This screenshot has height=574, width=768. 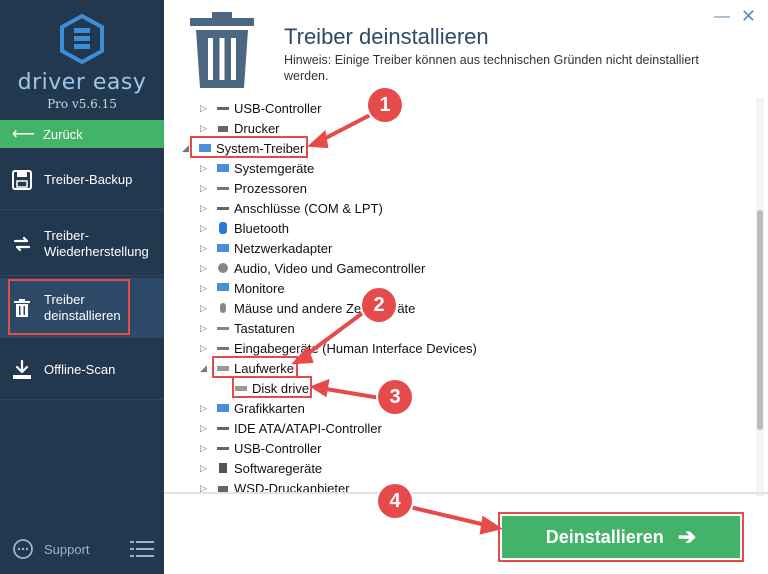 What do you see at coordinates (283, 248) in the screenshot?
I see `tree-item-label: Netzwerkadapter` at bounding box center [283, 248].